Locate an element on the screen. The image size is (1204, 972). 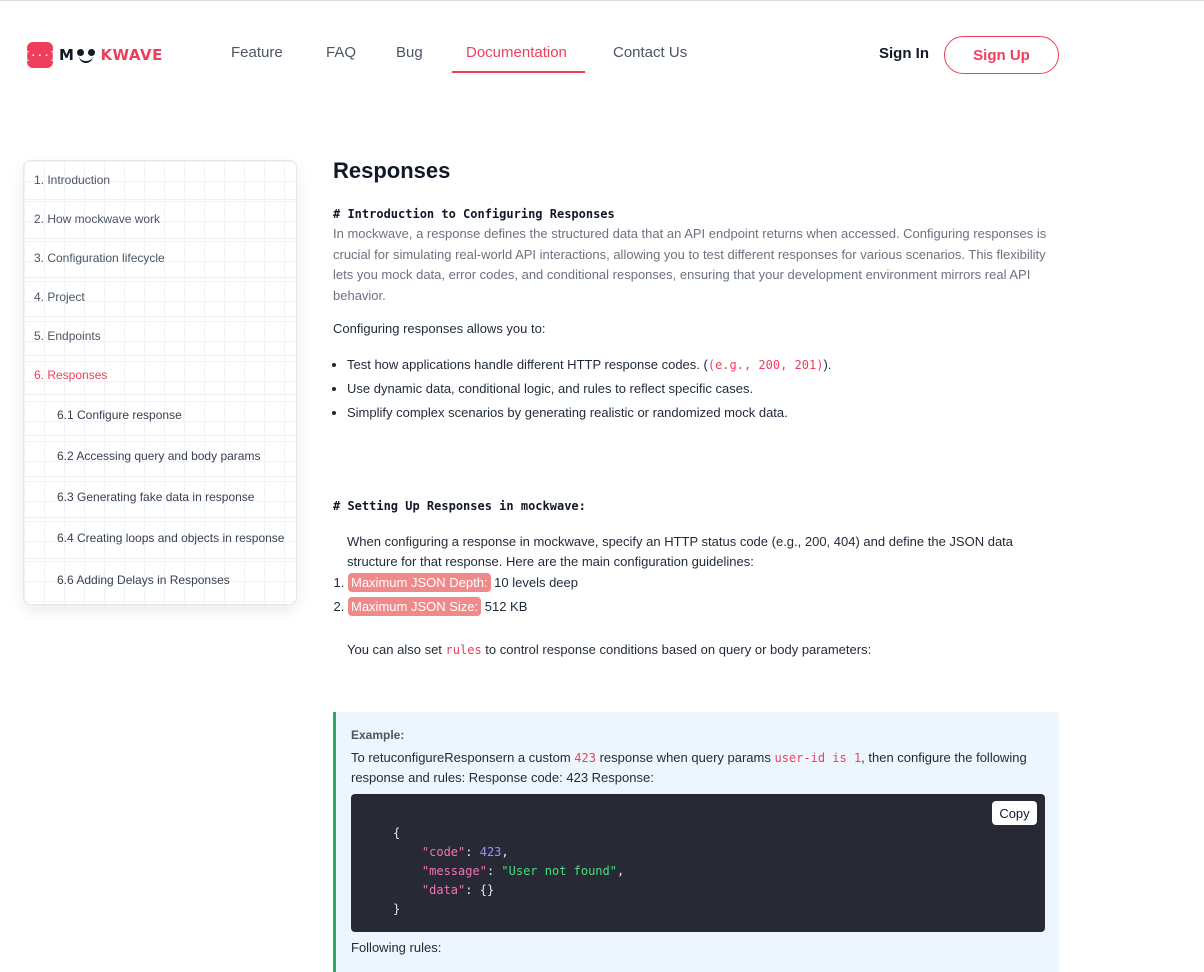
nav-contact-us: Contact Us is located at coordinates (650, 52).